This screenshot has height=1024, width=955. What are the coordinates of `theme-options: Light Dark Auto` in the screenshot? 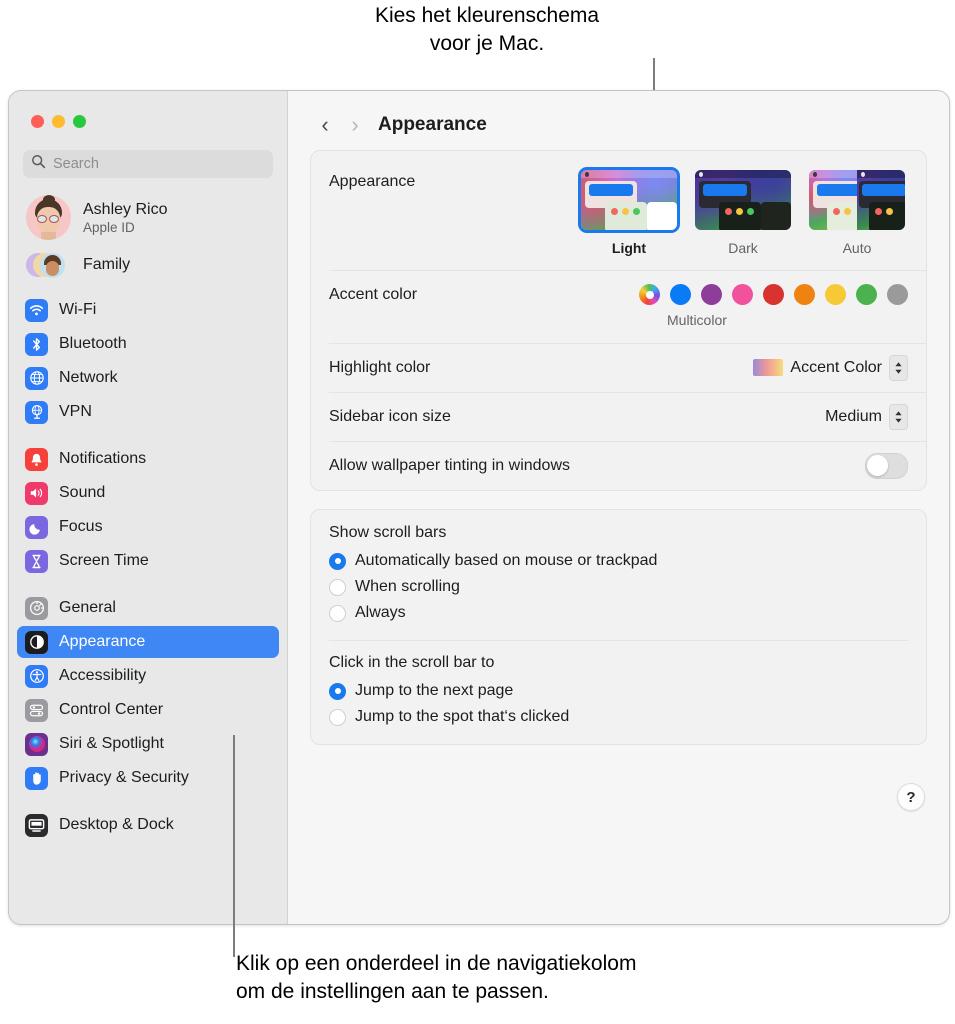 It's located at (743, 211).